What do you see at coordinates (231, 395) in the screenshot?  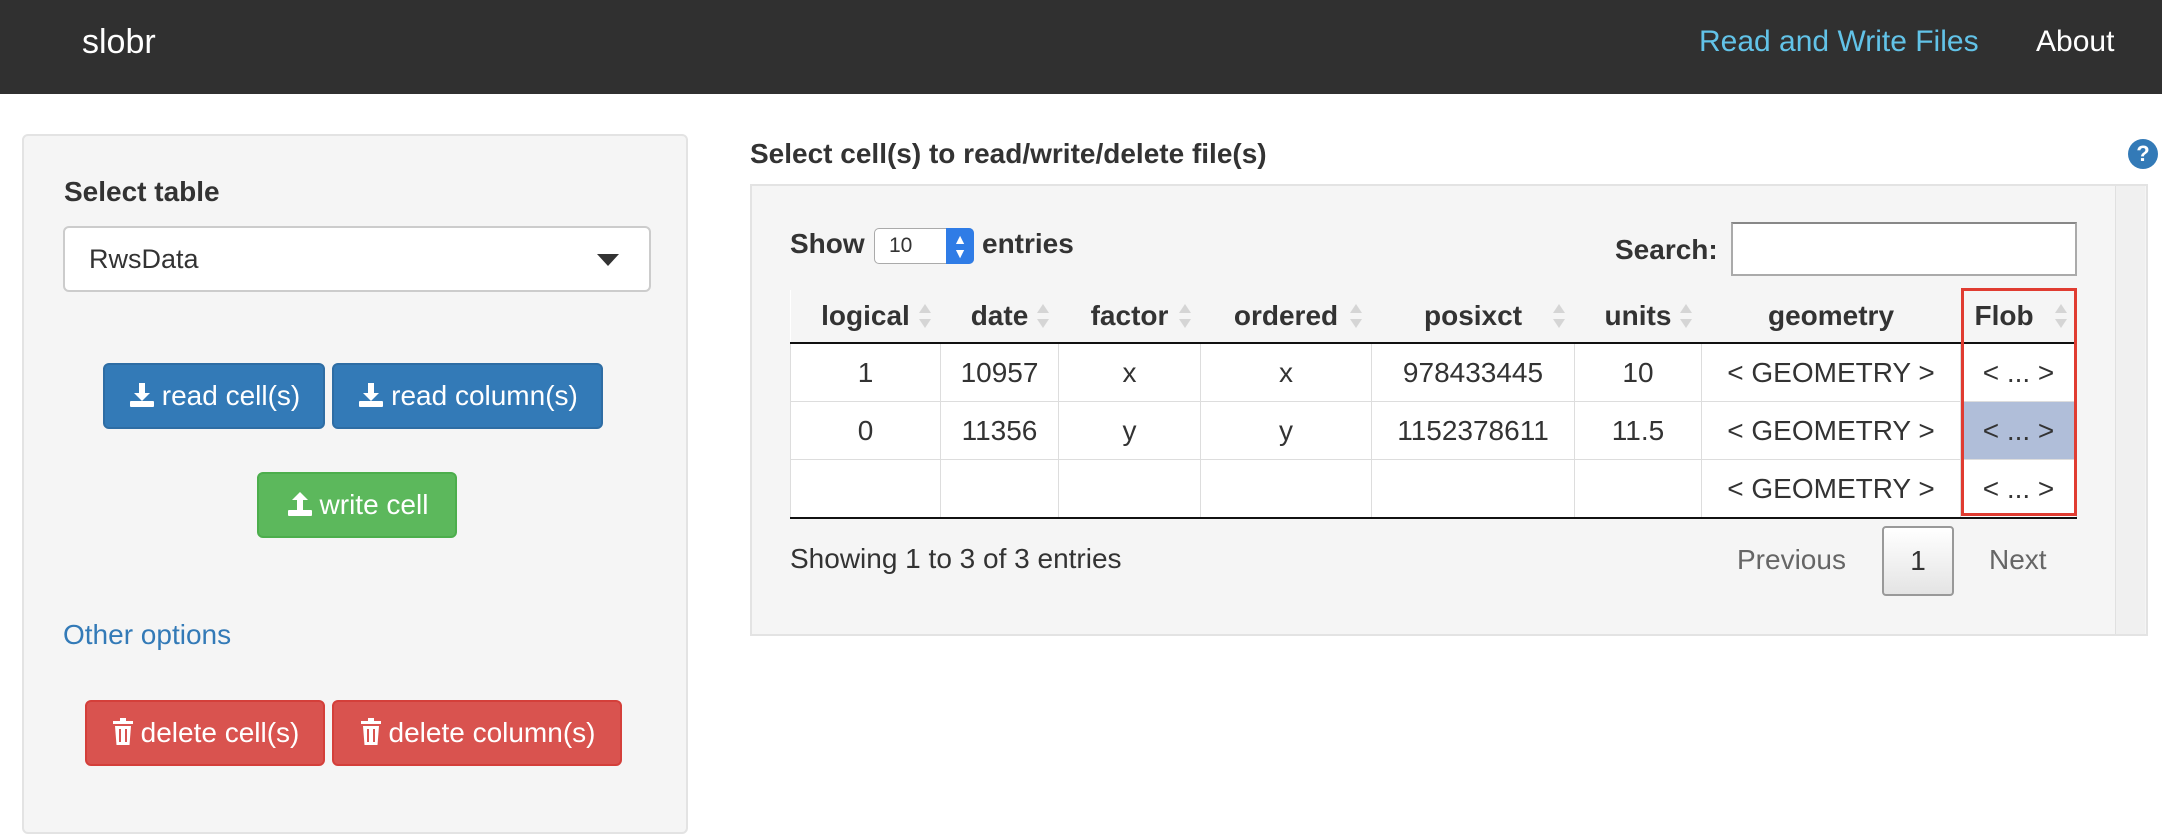 I see `read-cells-label: read cell(s)` at bounding box center [231, 395].